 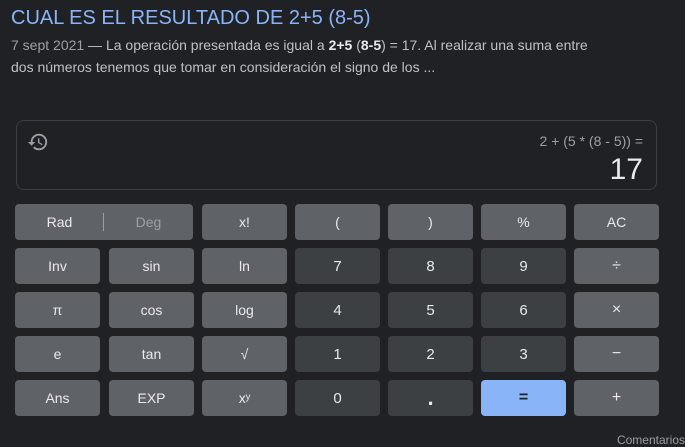 I want to click on zero-button: 0, so click(x=337, y=398).